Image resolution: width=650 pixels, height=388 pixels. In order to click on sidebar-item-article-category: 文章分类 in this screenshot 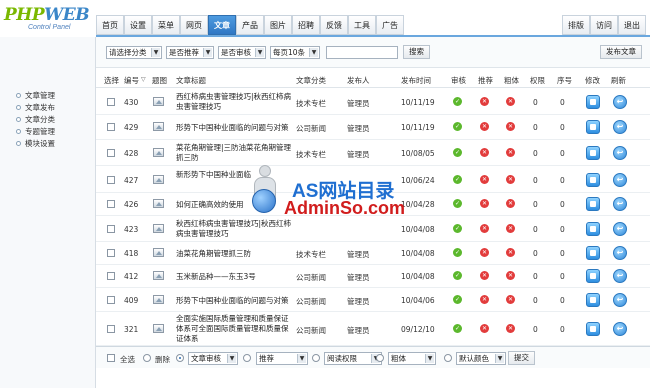, I will do `click(35, 119)`.